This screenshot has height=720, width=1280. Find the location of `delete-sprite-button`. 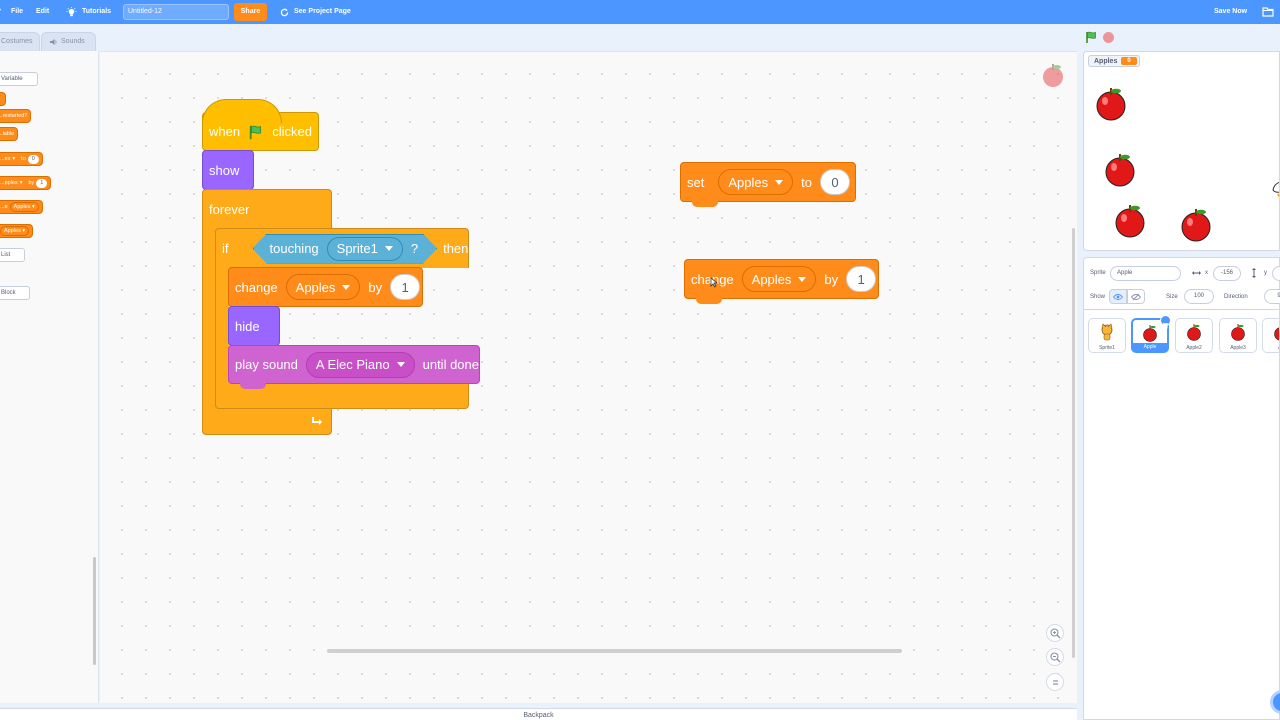

delete-sprite-button is located at coordinates (1165, 322).